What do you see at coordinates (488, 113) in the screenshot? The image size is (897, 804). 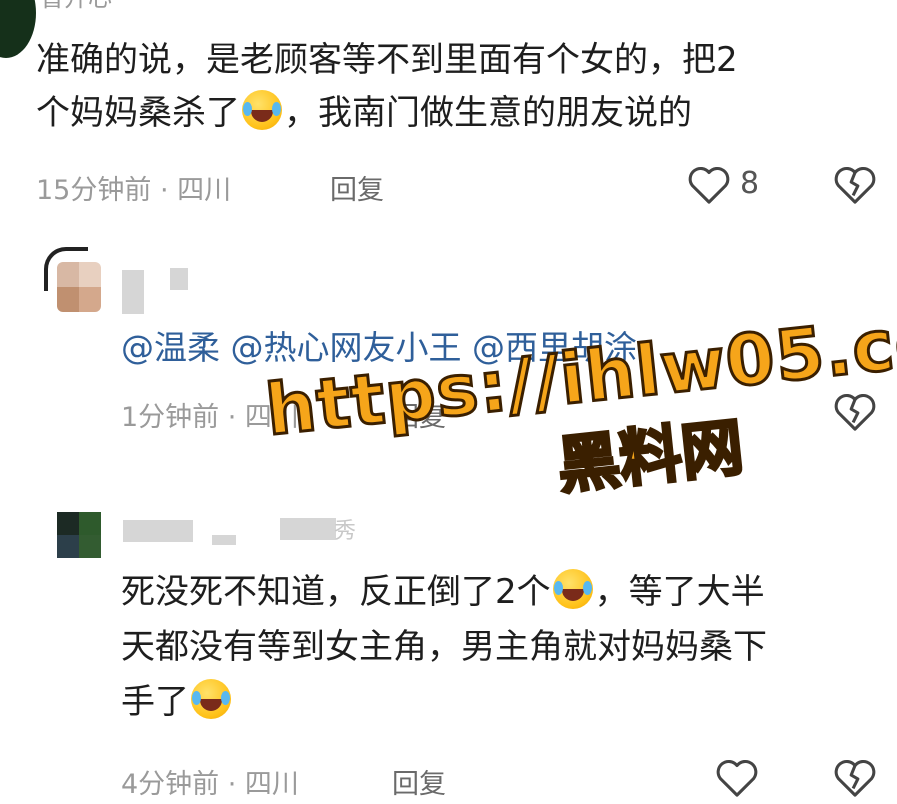 I see `comment-text-line: ，我南门做生意的朋友说的` at bounding box center [488, 113].